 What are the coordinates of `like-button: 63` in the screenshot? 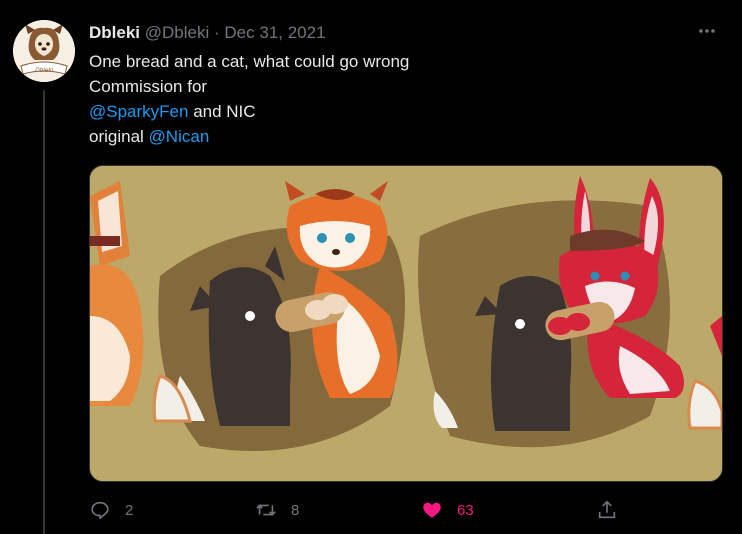 It's located at (447, 510).